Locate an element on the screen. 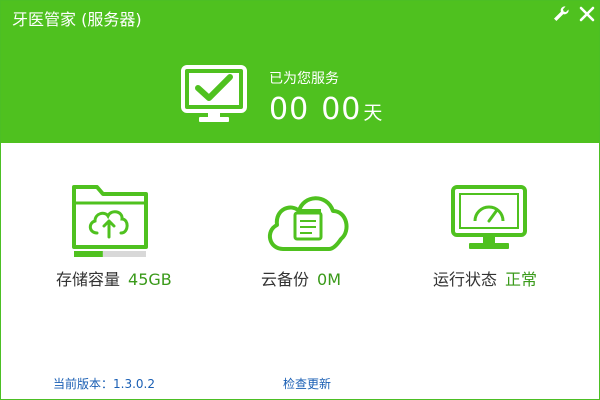 This screenshot has width=600, height=400. close-icon is located at coordinates (587, 14).